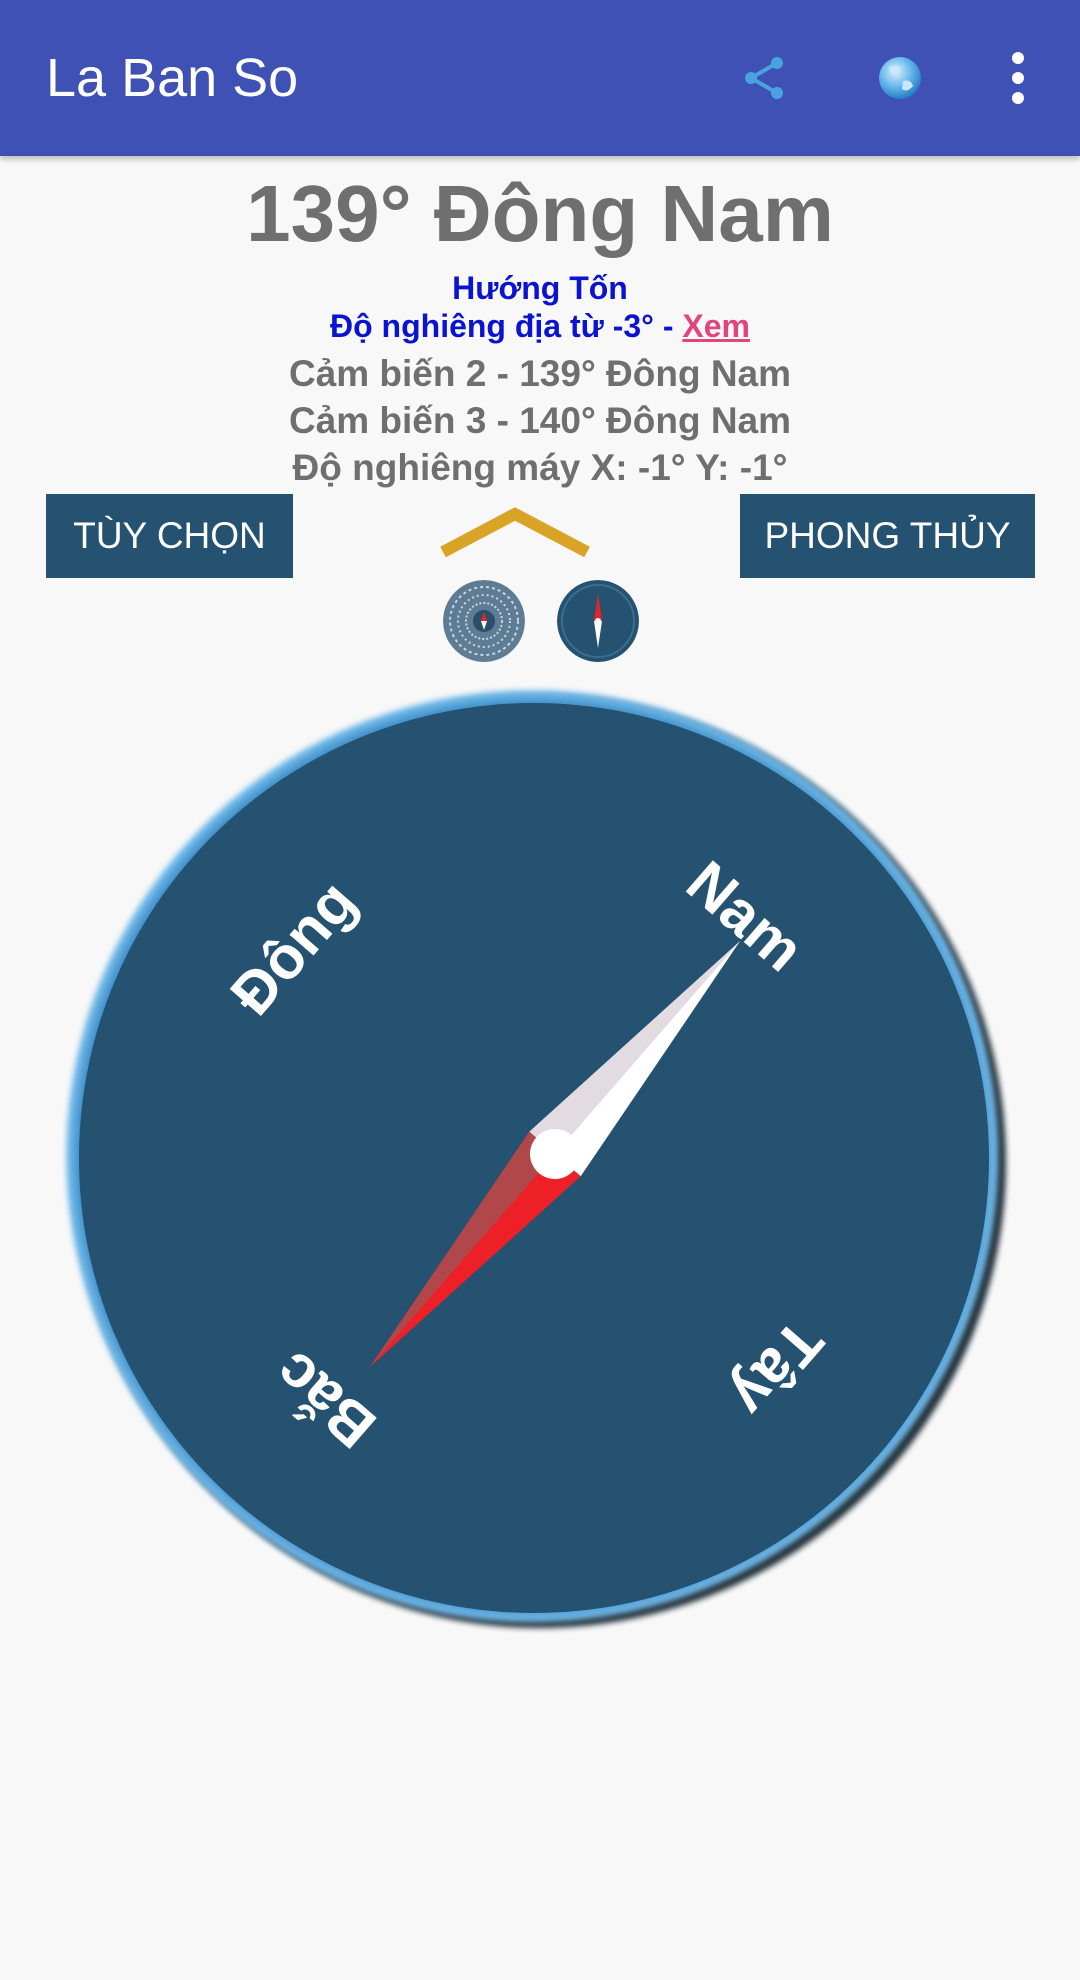  I want to click on overflow-menu-button, so click(1018, 78).